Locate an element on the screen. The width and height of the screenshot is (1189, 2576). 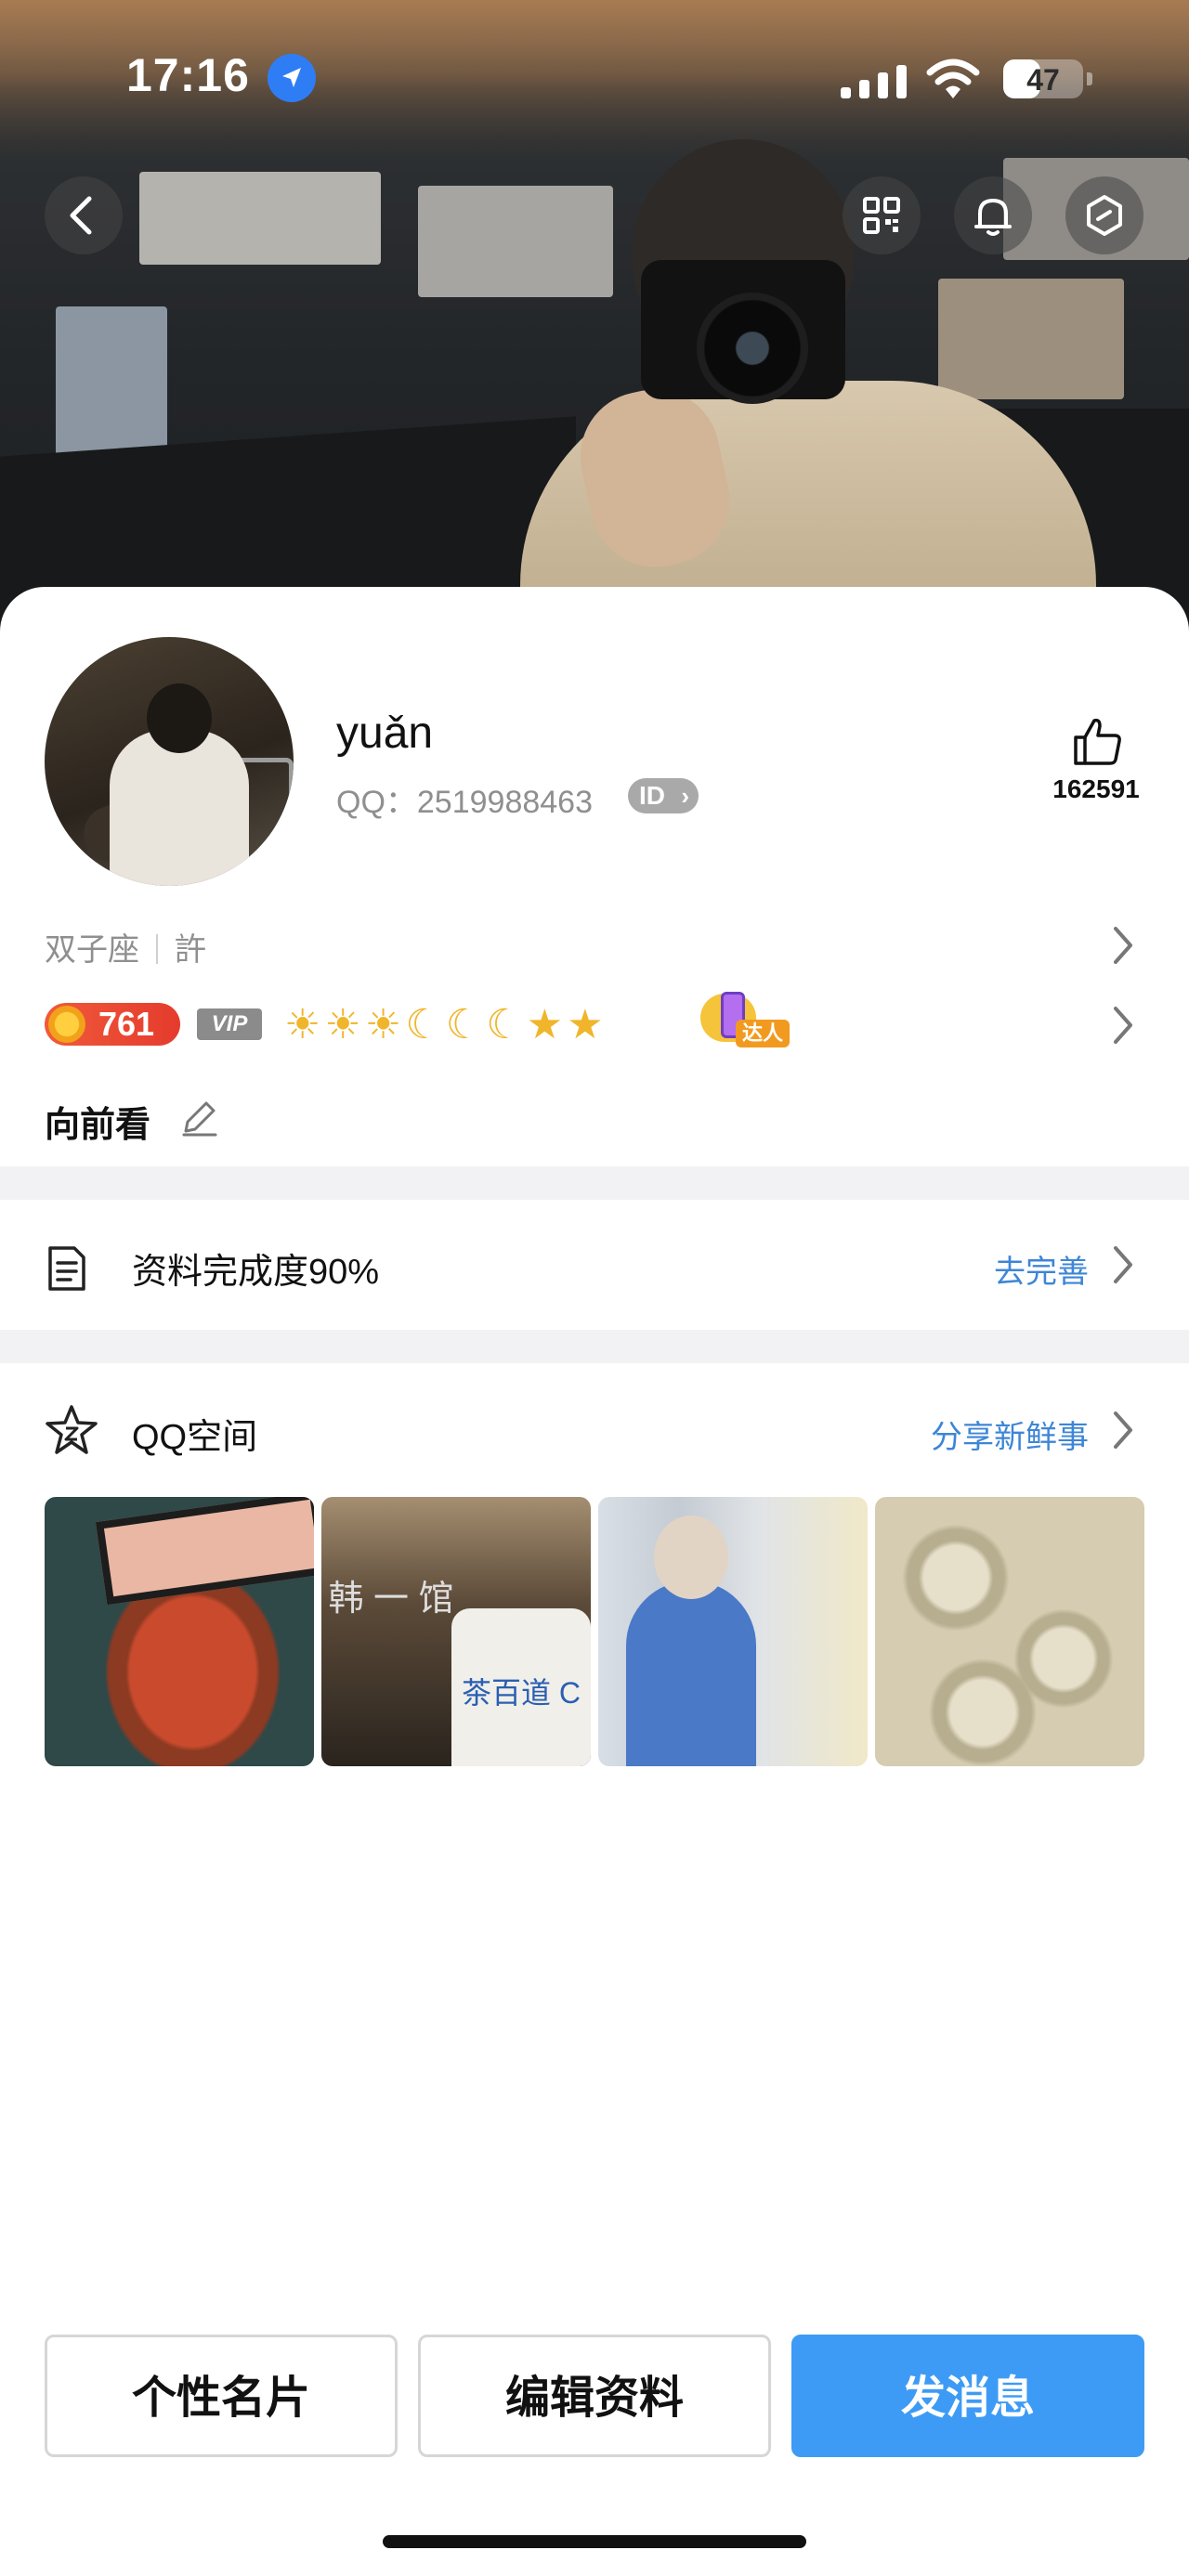
battery-icon: 47 is located at coordinates (1048, 78).